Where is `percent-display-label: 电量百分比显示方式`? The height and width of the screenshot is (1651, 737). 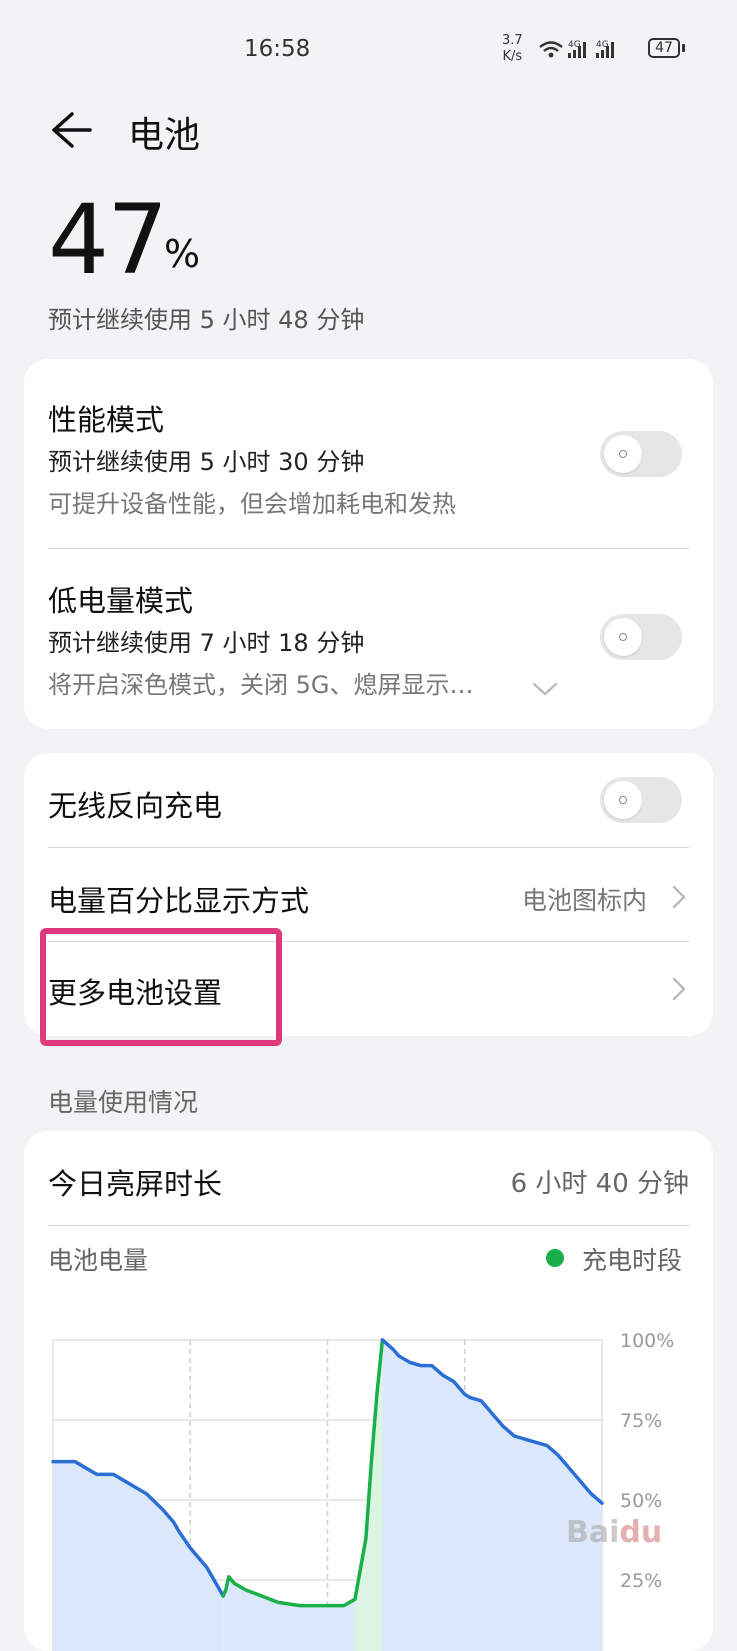
percent-display-label: 电量百分比显示方式 is located at coordinates (179, 901).